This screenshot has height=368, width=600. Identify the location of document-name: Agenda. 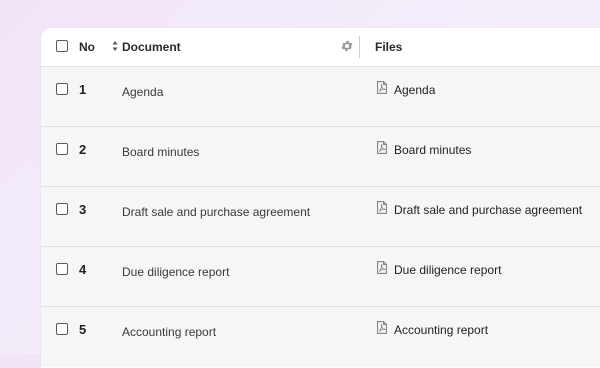
(143, 92).